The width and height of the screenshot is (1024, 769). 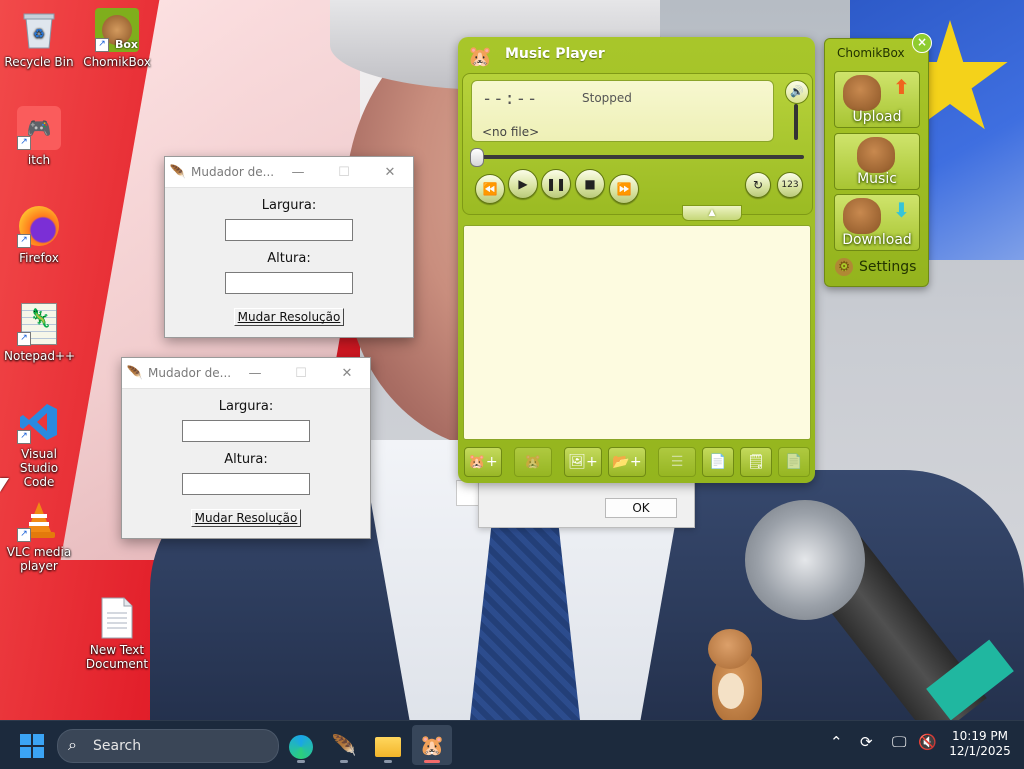 I want to click on search-input, so click(x=178, y=746).